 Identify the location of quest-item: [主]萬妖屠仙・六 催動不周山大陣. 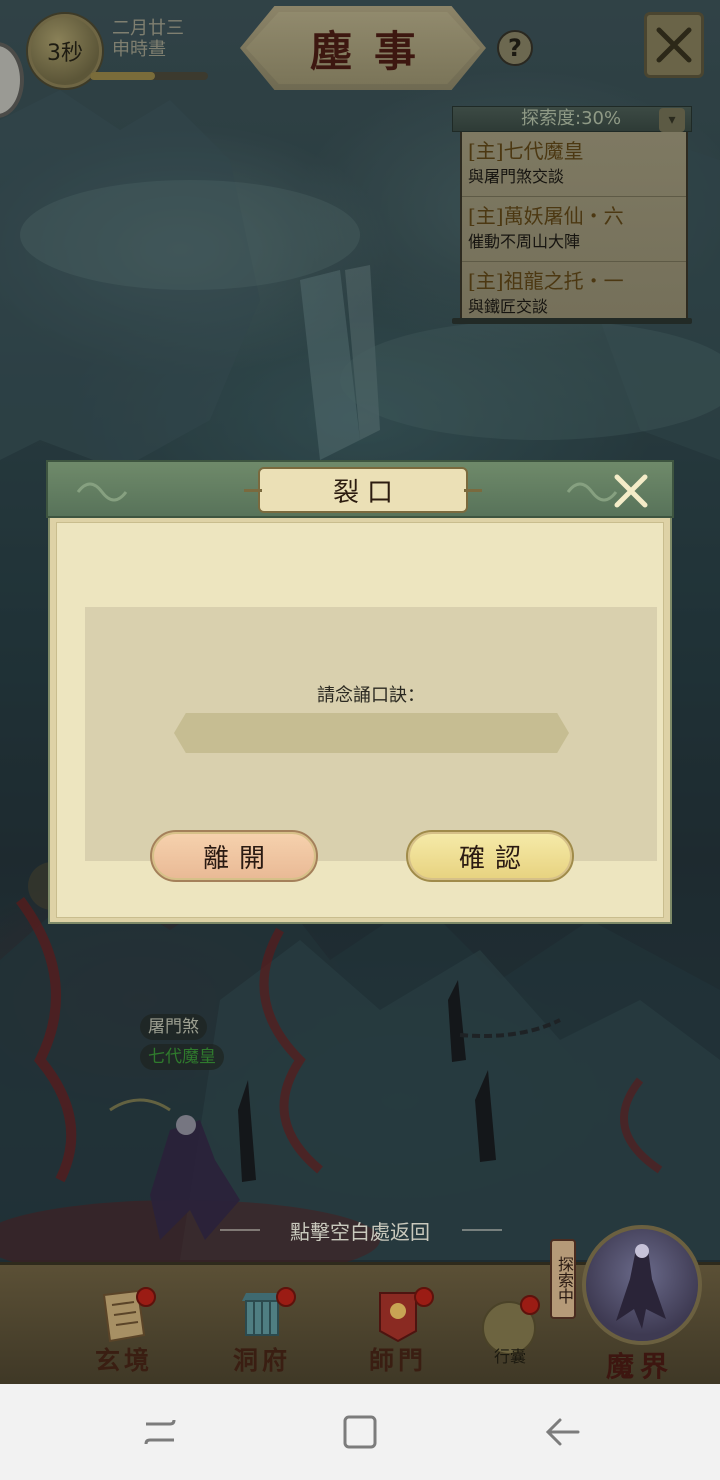
(574, 229).